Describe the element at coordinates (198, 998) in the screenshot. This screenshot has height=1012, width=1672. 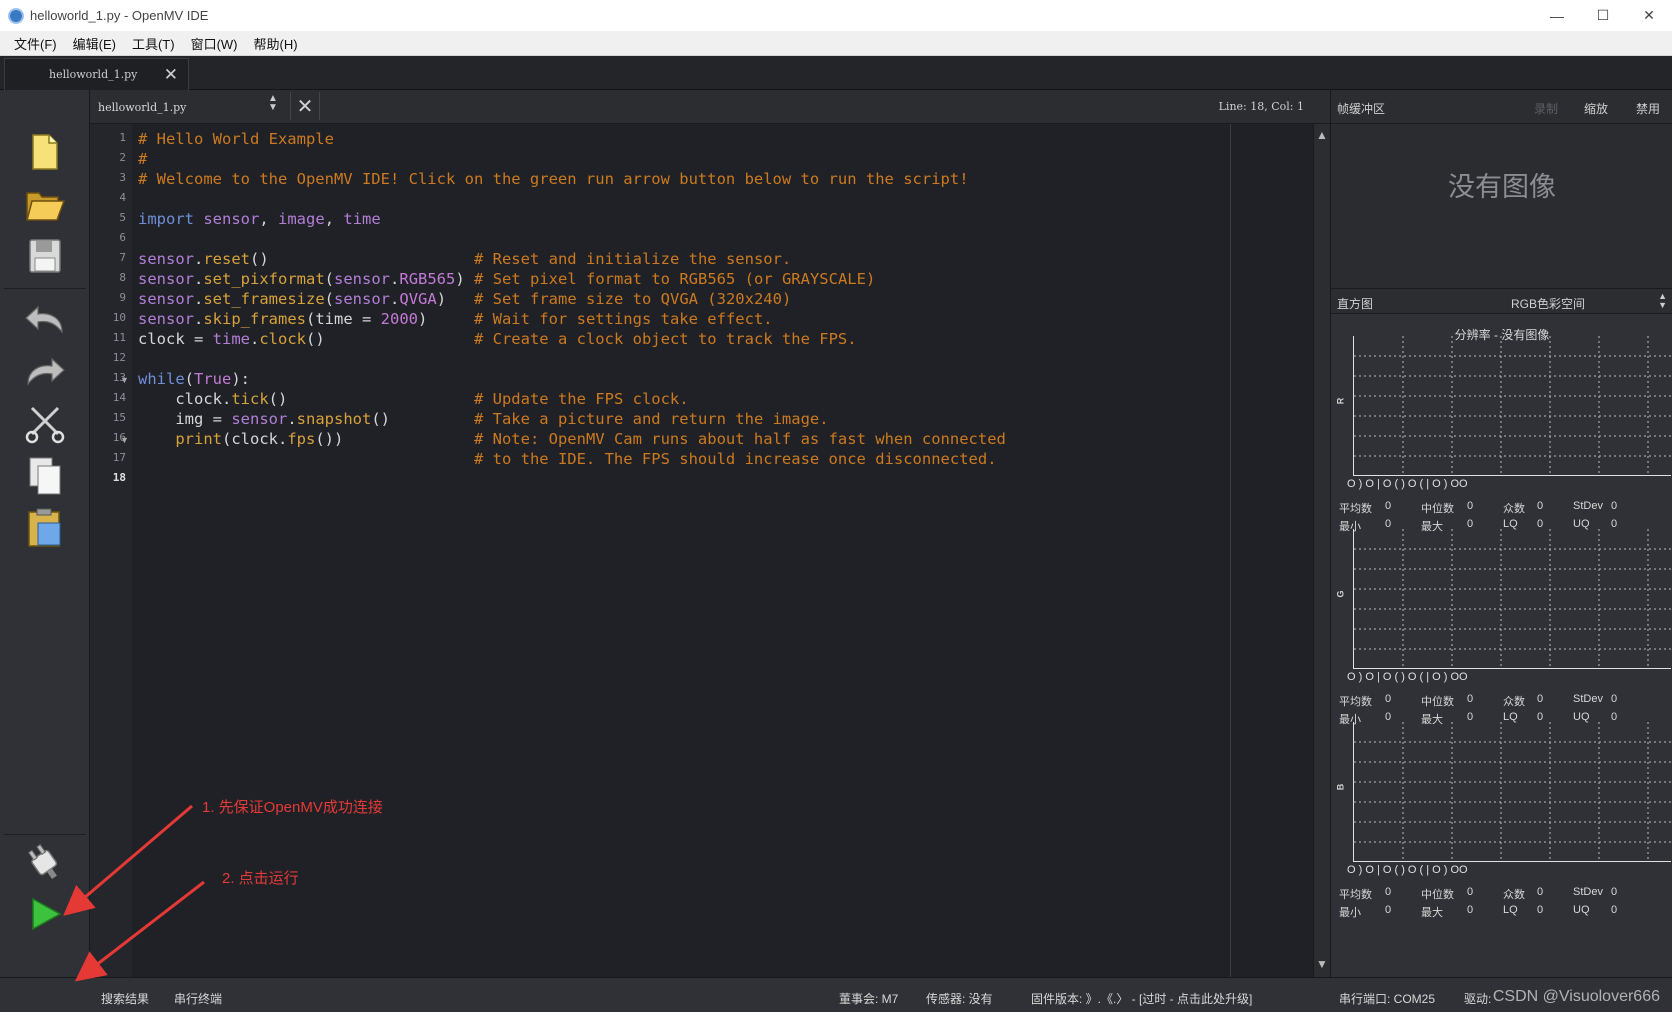
I see `serial-terminal-tab: 串行终端` at that location.